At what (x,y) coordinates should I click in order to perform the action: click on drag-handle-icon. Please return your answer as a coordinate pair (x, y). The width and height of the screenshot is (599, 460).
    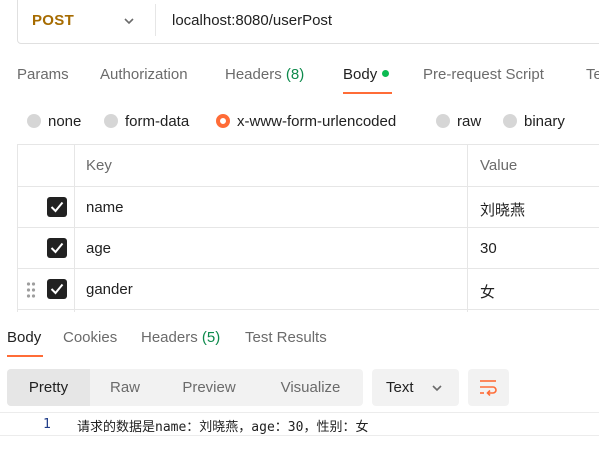
    Looking at the image, I should click on (31, 290).